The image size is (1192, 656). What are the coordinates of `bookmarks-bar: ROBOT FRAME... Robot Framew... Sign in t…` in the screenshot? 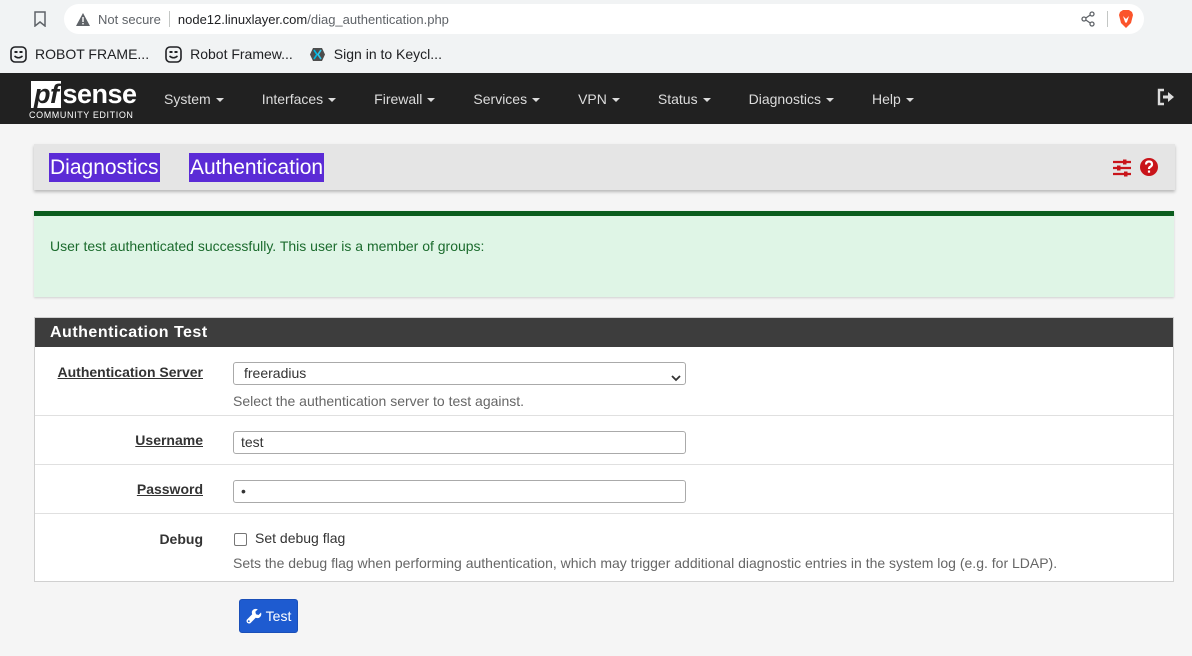 It's located at (224, 54).